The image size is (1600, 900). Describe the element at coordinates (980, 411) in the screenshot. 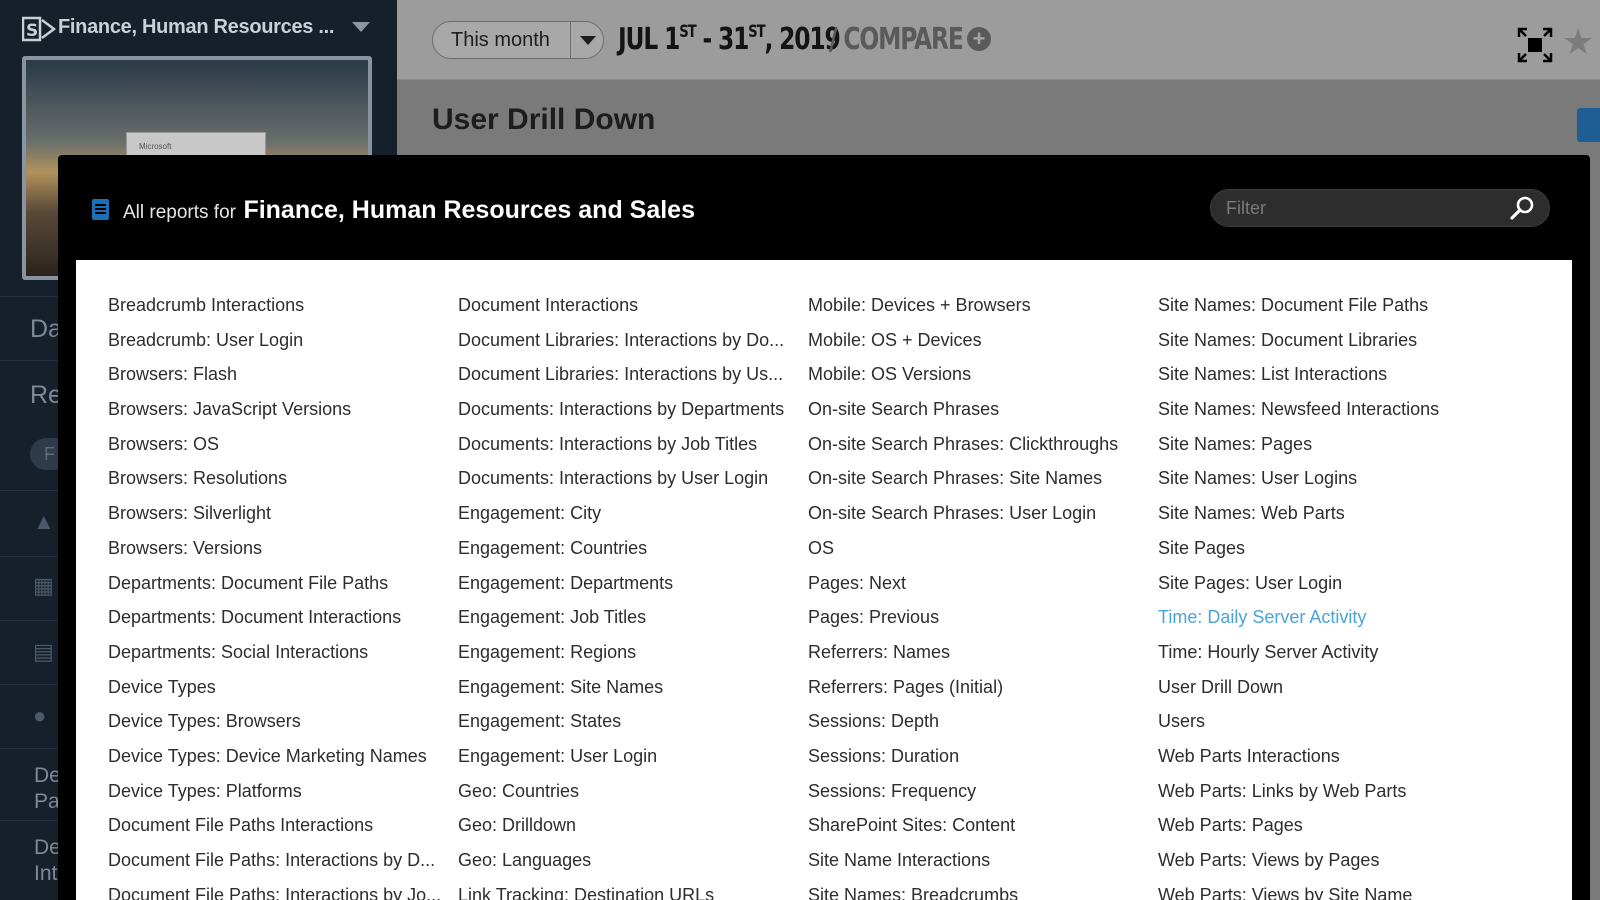

I see `report-link: On-site Search Phrases` at that location.